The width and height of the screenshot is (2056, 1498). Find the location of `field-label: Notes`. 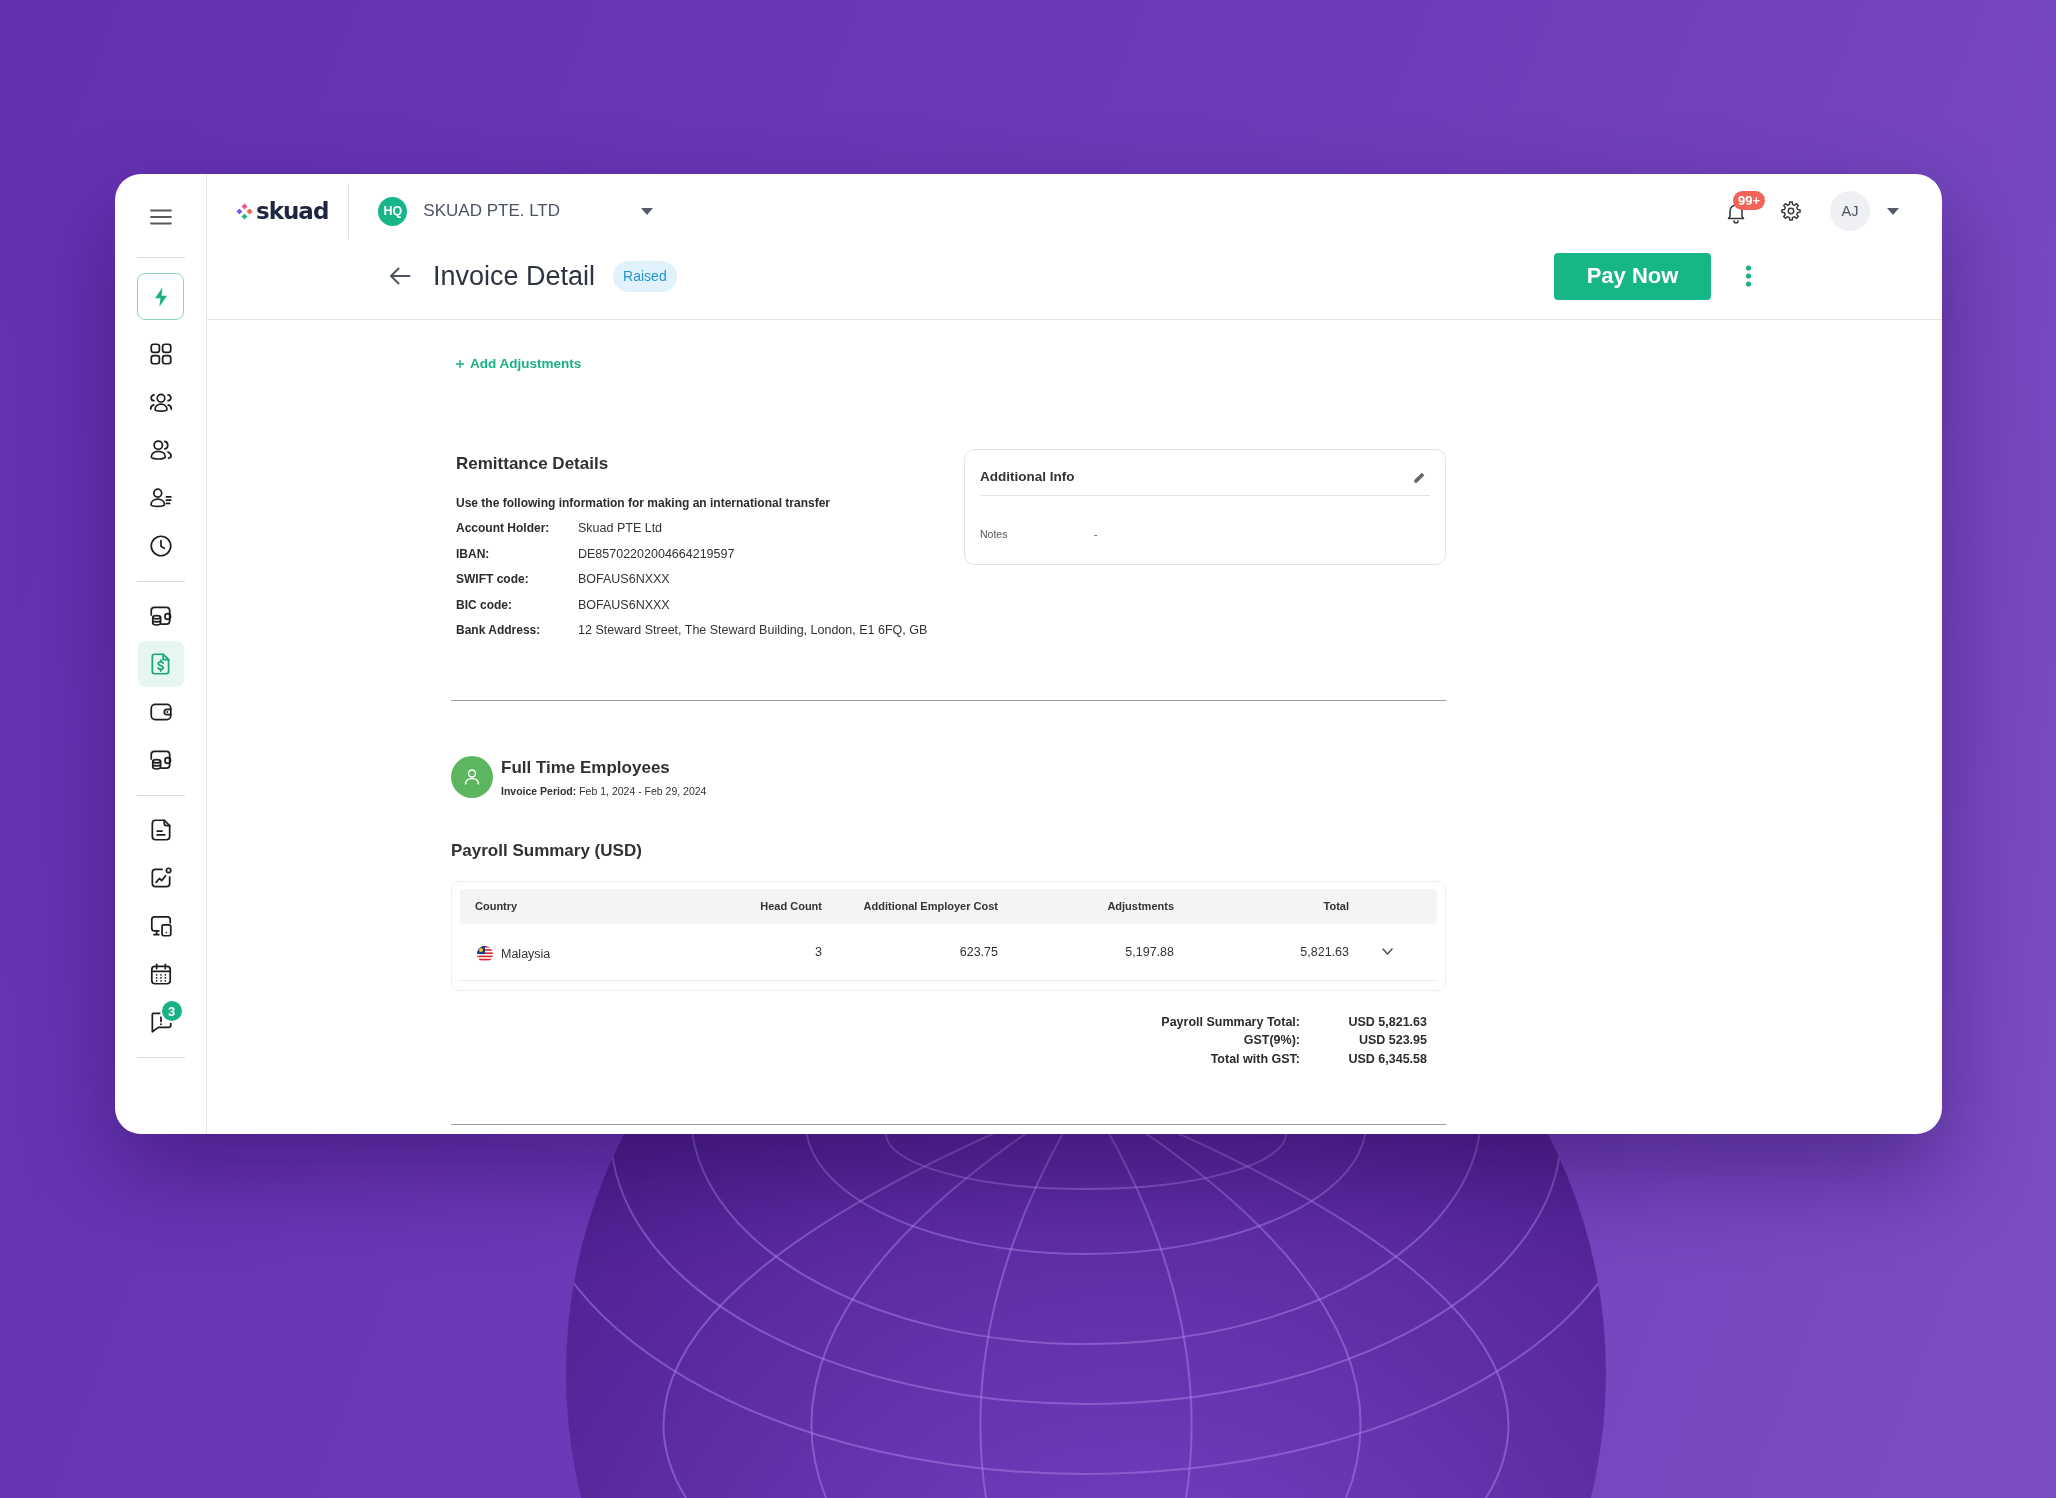

field-label: Notes is located at coordinates (994, 534).